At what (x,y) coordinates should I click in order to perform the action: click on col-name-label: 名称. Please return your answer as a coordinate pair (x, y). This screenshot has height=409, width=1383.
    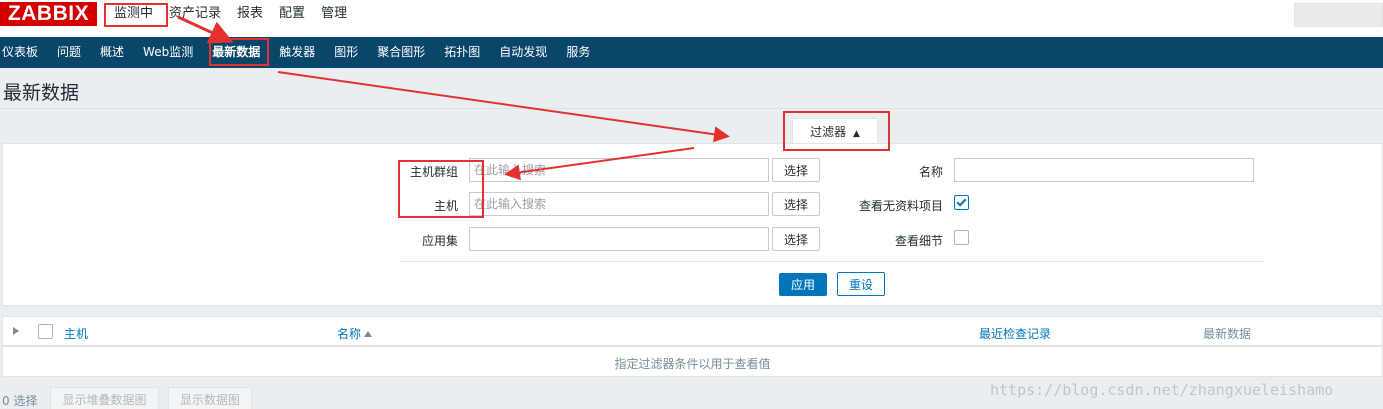
    Looking at the image, I should click on (349, 334).